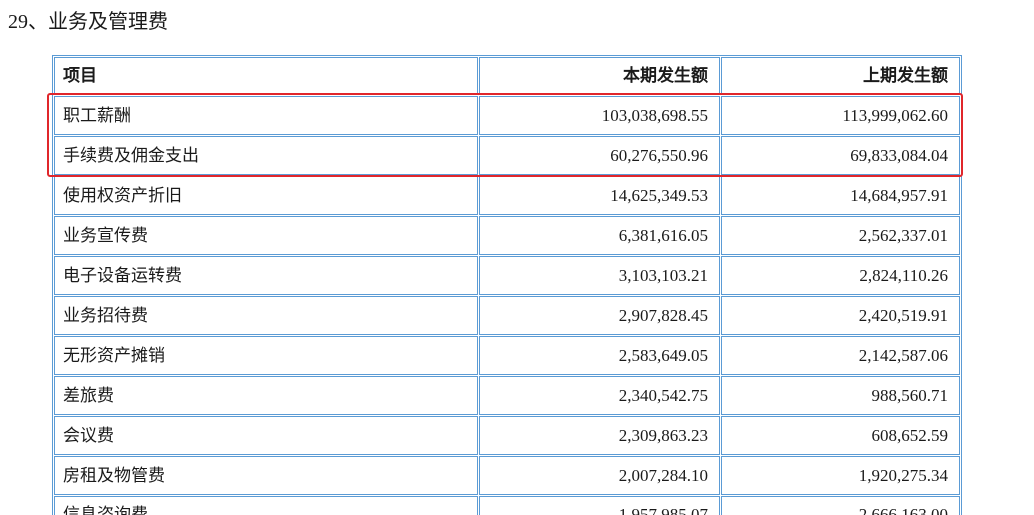 This screenshot has height=515, width=1034. Describe the element at coordinates (266, 315) in the screenshot. I see `item-name-cell: 业务招待费` at that location.